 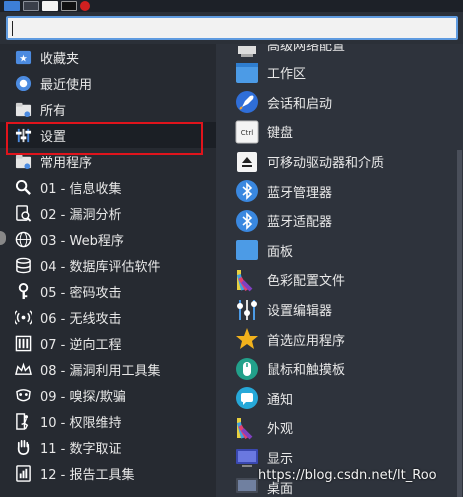 What do you see at coordinates (306, 282) in the screenshot?
I see `app-label: 色彩配置文件` at bounding box center [306, 282].